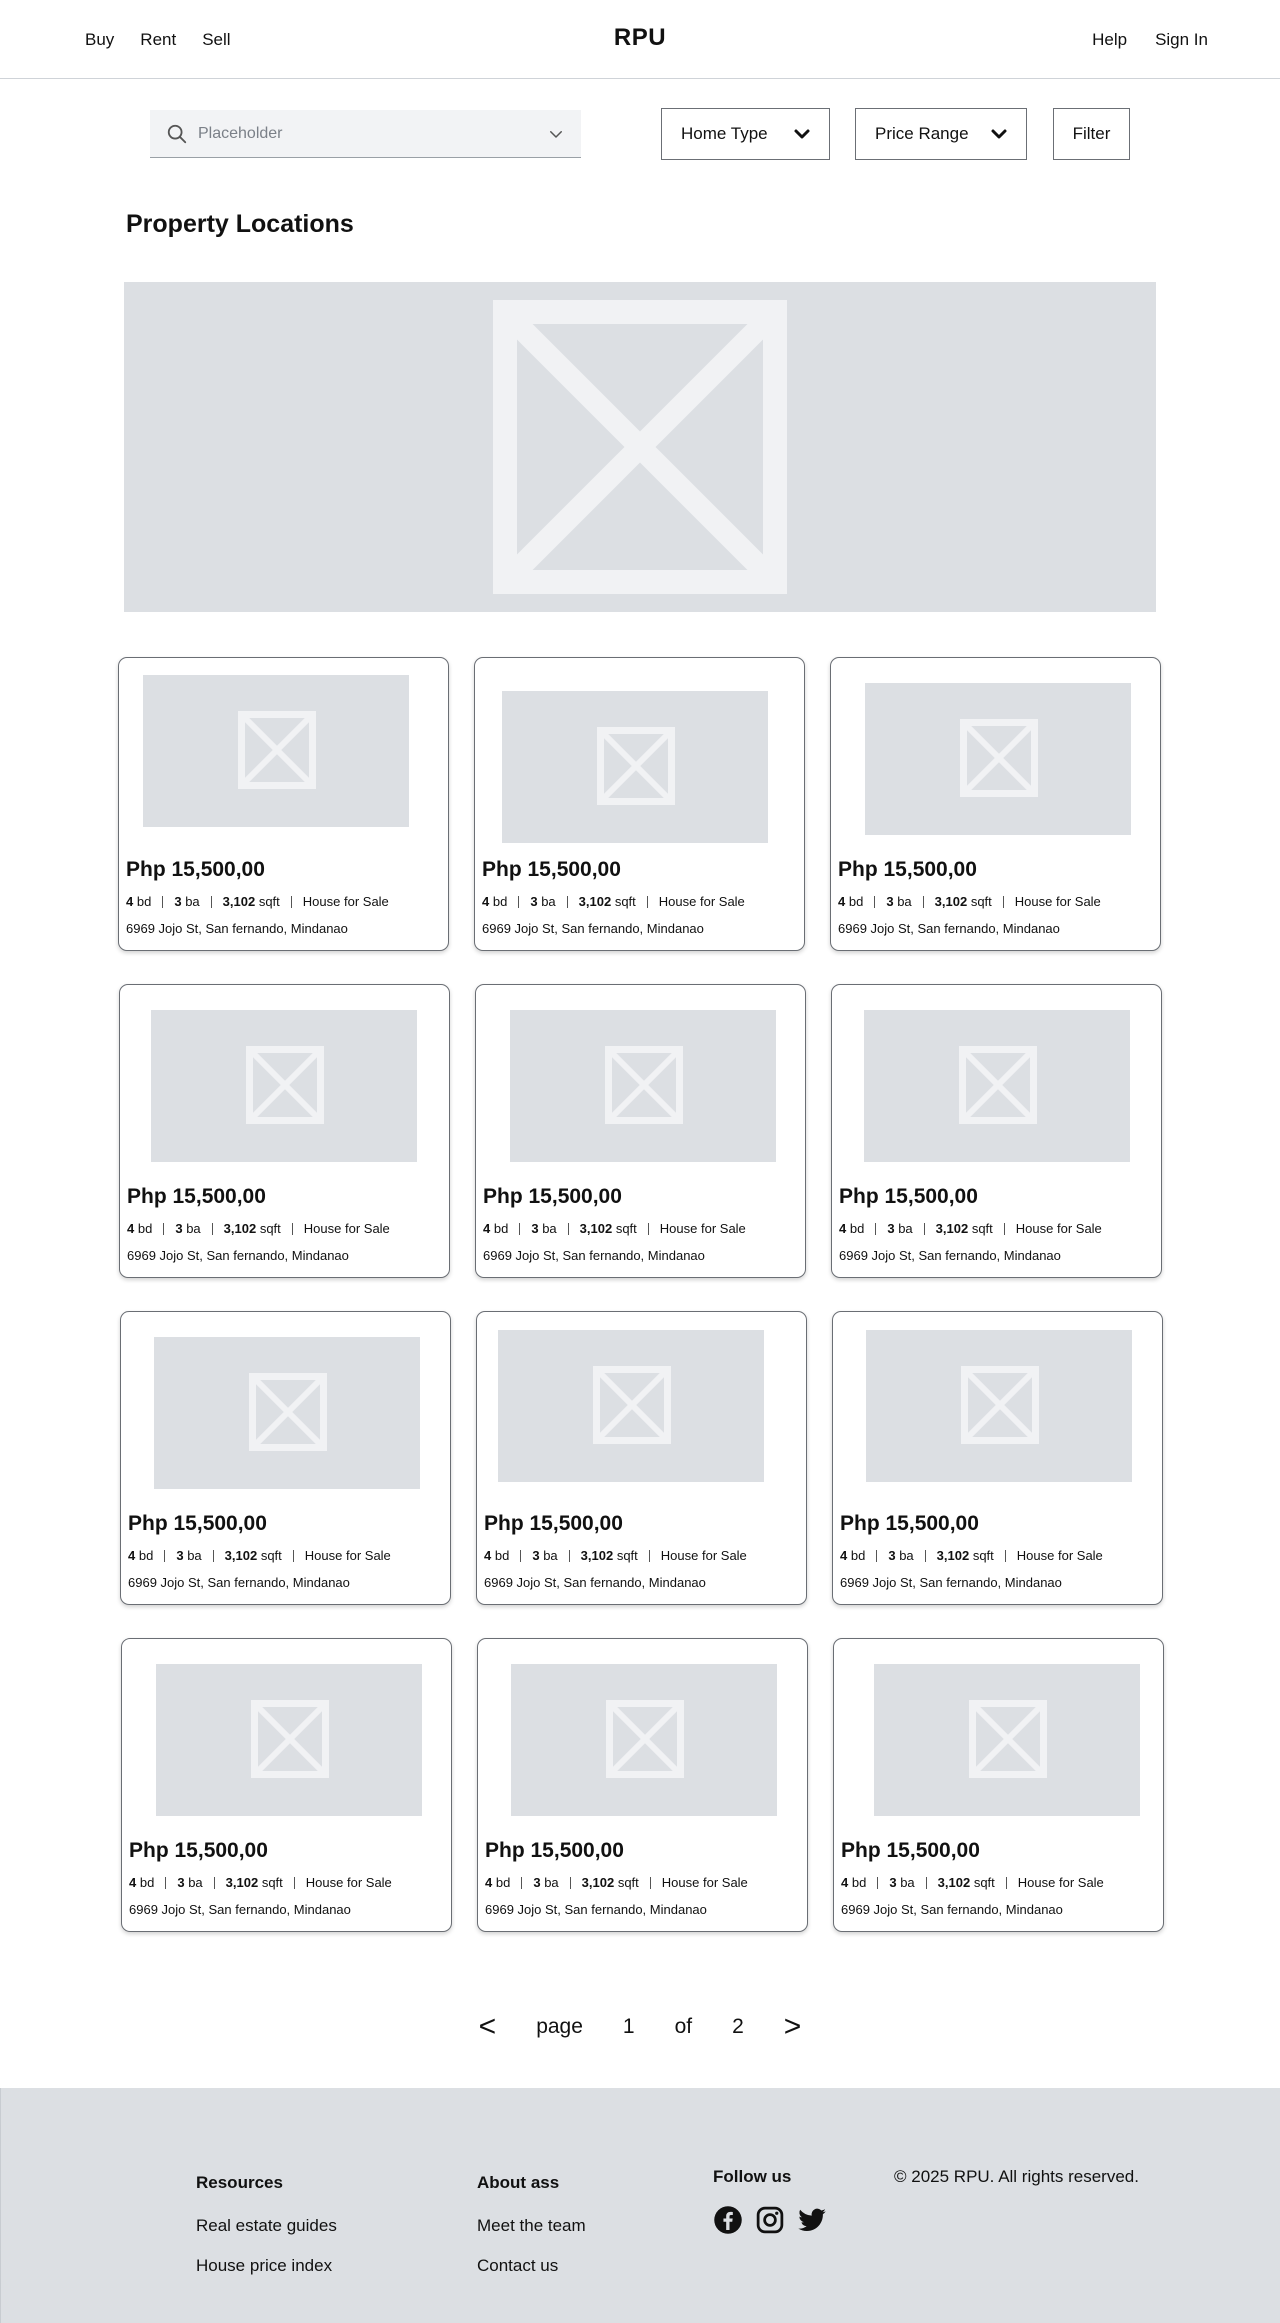 The height and width of the screenshot is (2323, 1280). I want to click on price-range-dropdown: Price Range, so click(941, 134).